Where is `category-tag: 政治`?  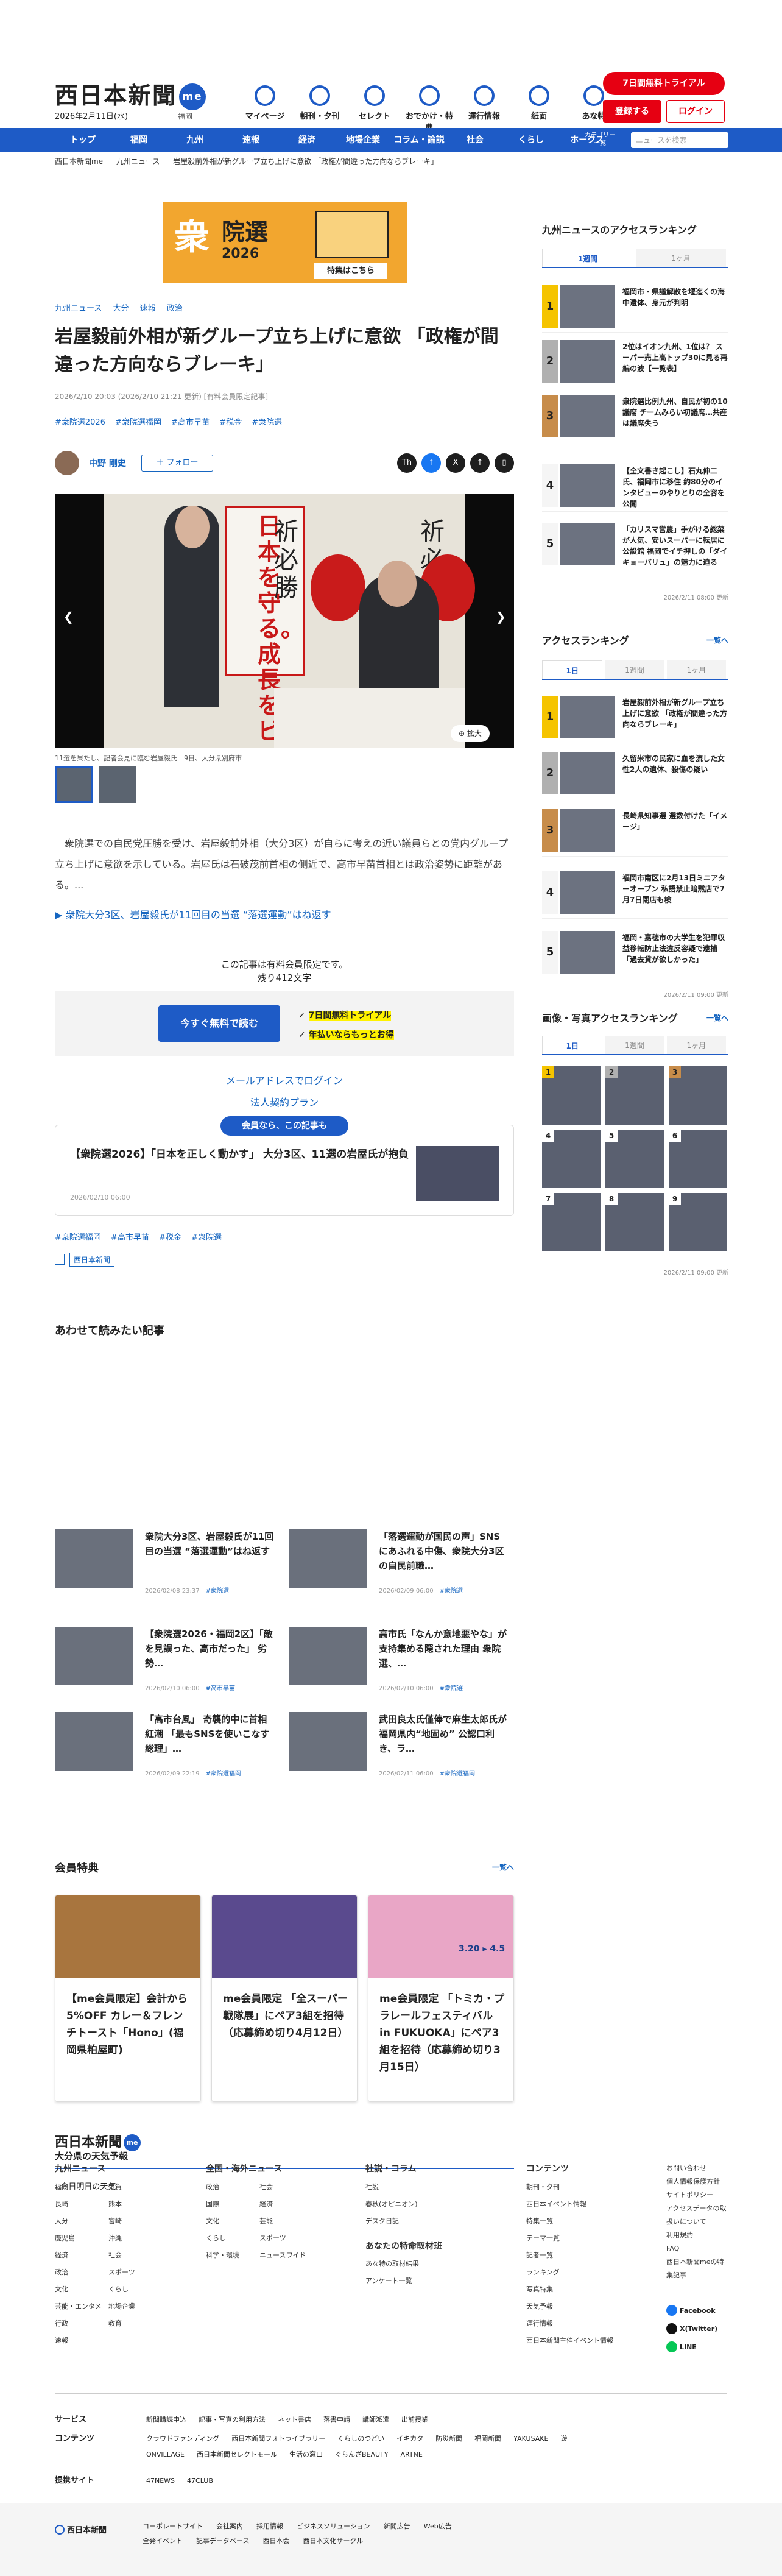
category-tag: 政治 is located at coordinates (175, 308).